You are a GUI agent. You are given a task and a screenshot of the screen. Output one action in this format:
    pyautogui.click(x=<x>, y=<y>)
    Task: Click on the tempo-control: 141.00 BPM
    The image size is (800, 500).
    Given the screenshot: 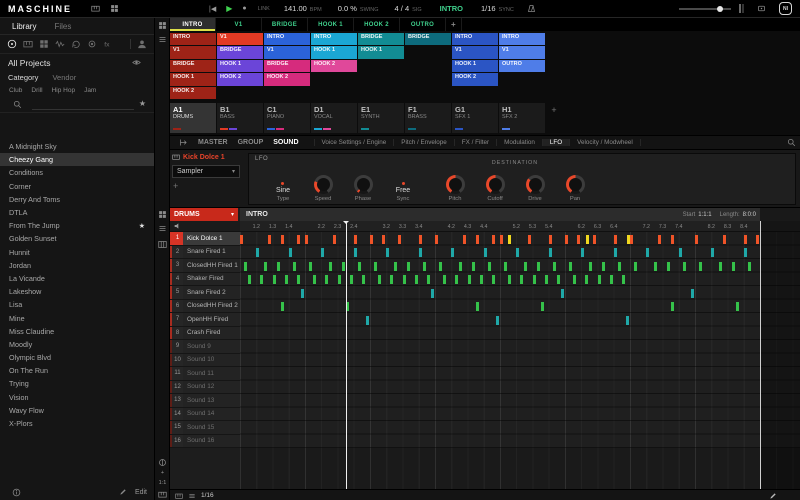 What is the action you would take?
    pyautogui.click(x=303, y=8)
    